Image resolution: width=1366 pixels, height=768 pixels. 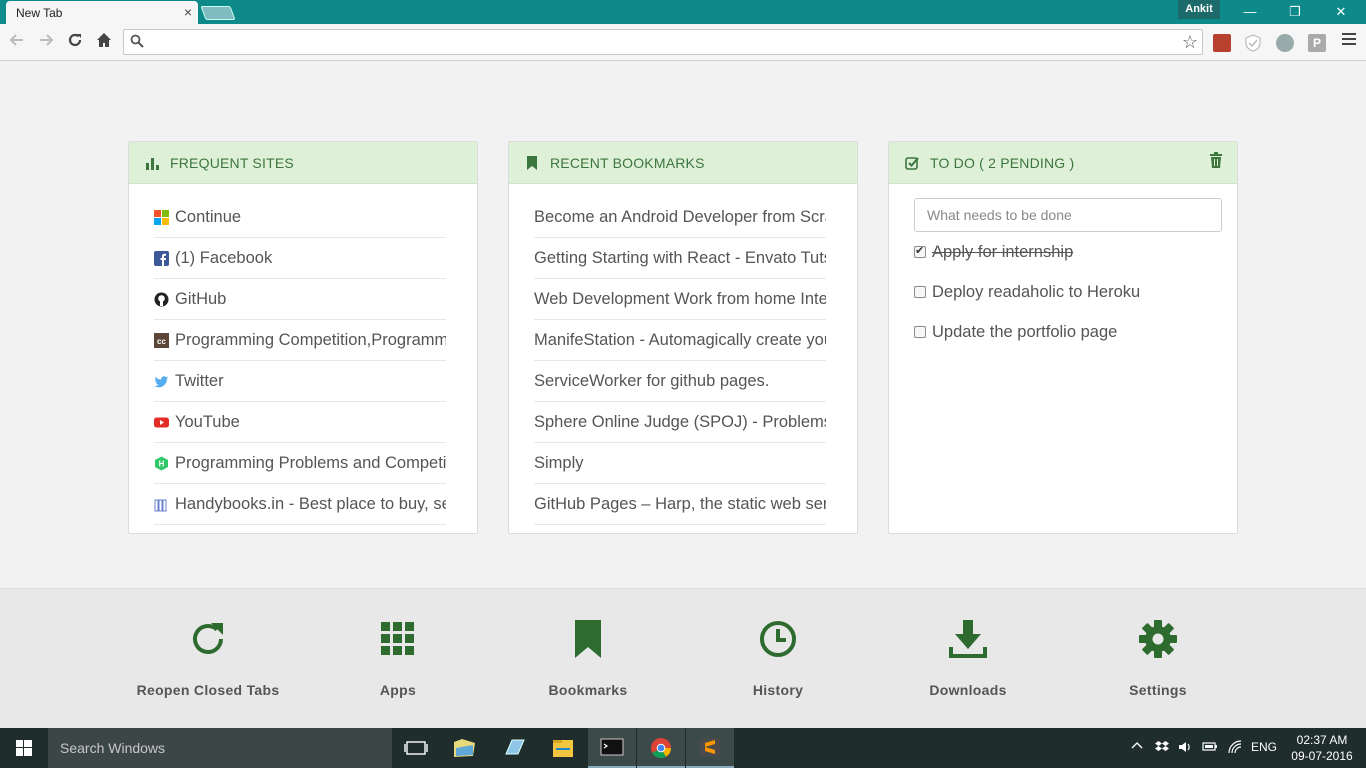 I want to click on file-explorer-icon, so click(x=563, y=748).